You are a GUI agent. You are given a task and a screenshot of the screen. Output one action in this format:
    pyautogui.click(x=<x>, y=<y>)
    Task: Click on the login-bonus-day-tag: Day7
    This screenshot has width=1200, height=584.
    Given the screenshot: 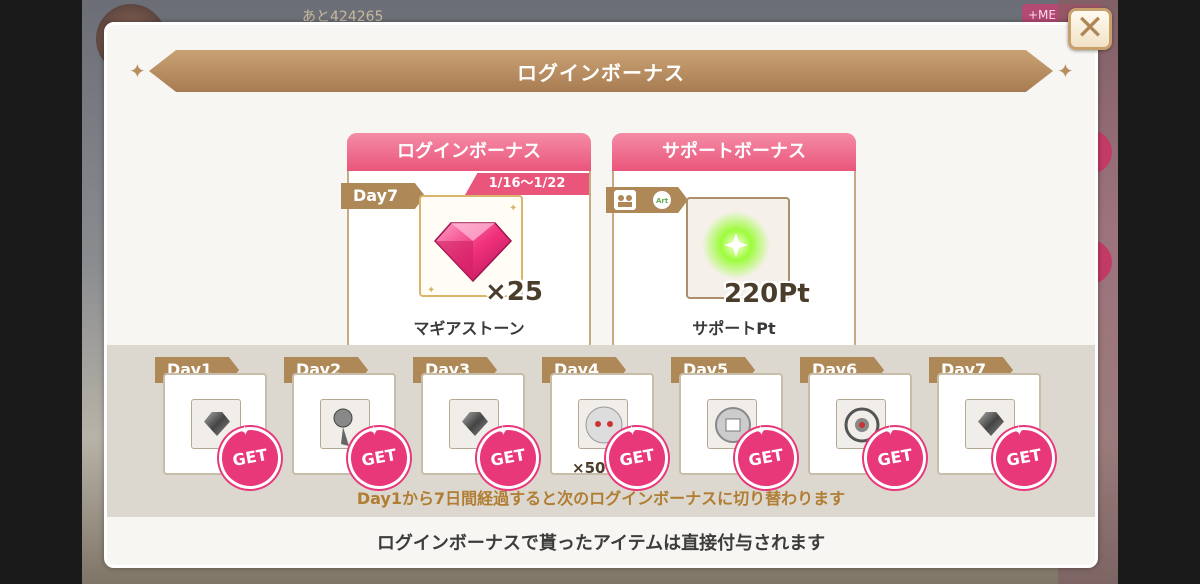 What is the action you would take?
    pyautogui.click(x=383, y=196)
    